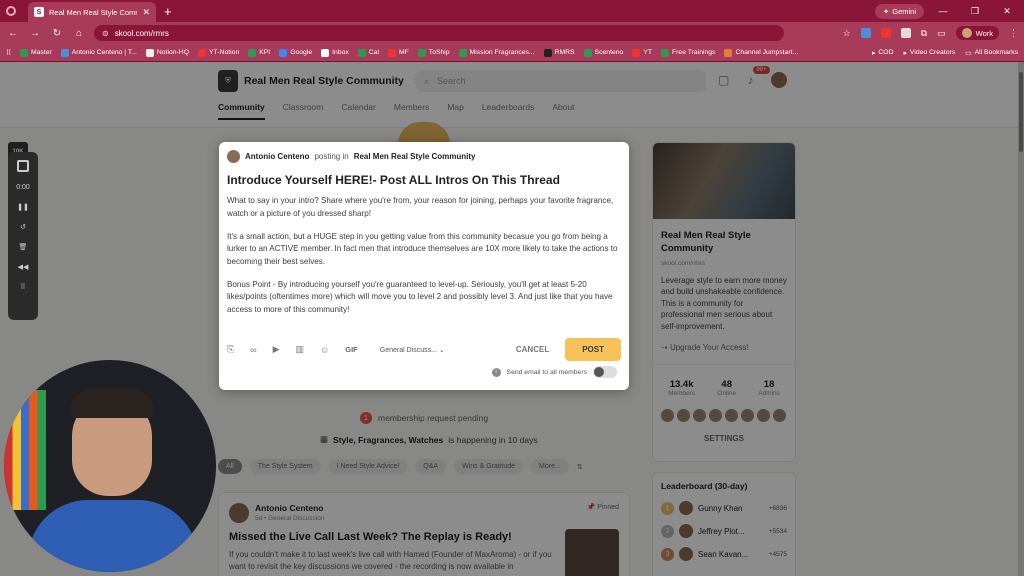  I want to click on bookmark-label: Inbox, so click(340, 52).